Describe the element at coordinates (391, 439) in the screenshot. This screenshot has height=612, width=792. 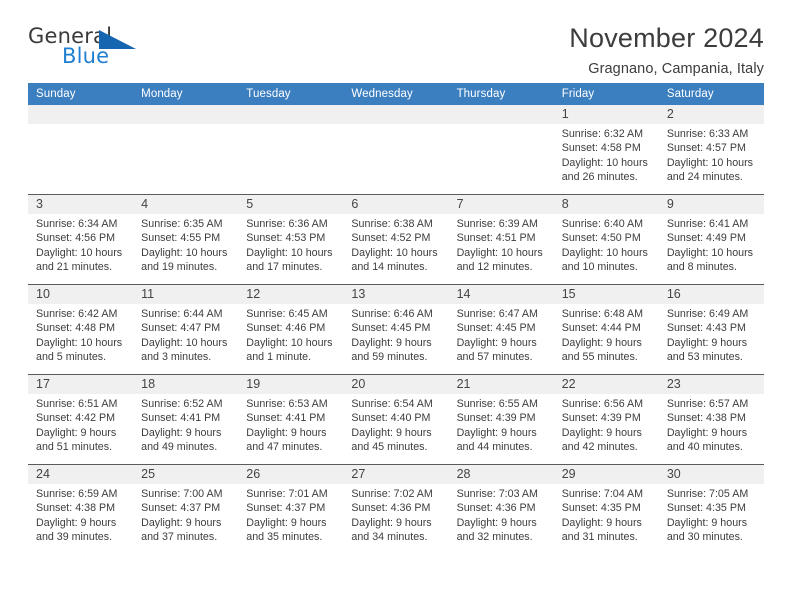
I see `daylight-text: Daylight: 9 hours and 45 minutes.` at that location.